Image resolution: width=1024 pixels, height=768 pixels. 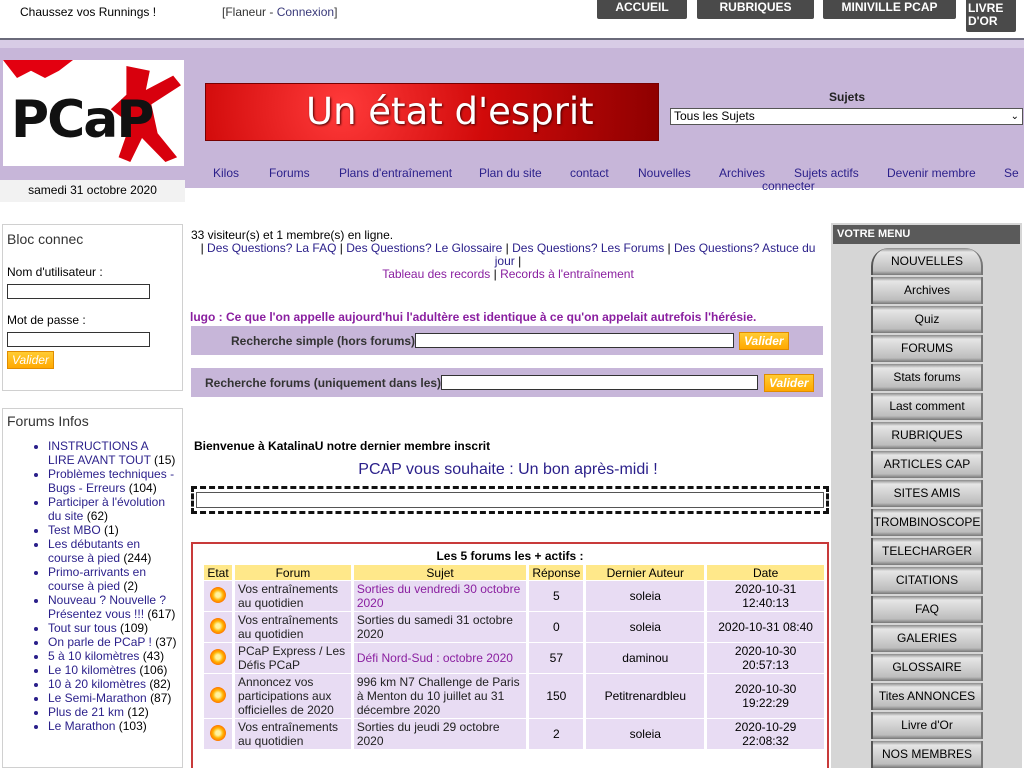 What do you see at coordinates (55, 272) in the screenshot?
I see `username-label: Nom d'utilisateur :` at bounding box center [55, 272].